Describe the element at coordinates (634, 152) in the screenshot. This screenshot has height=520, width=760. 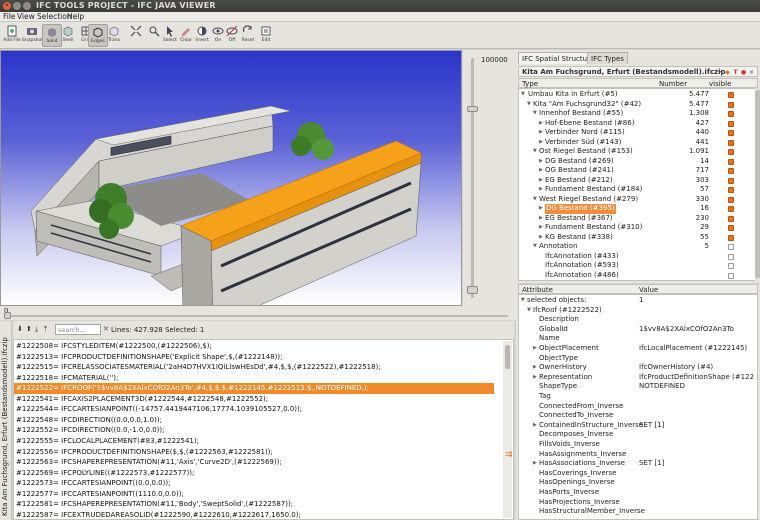
I see `tree-row: ▼ Ost Riegel Bestand (#153) 1.091` at that location.